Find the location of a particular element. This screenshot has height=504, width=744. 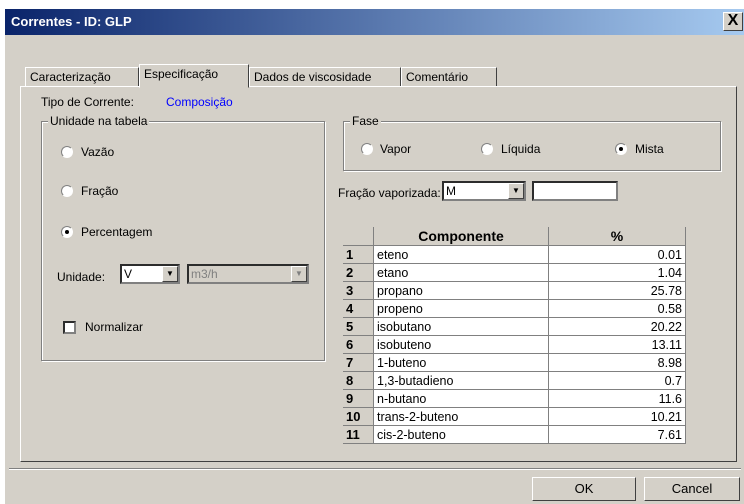

percent-cell: 20.22 is located at coordinates (617, 326).